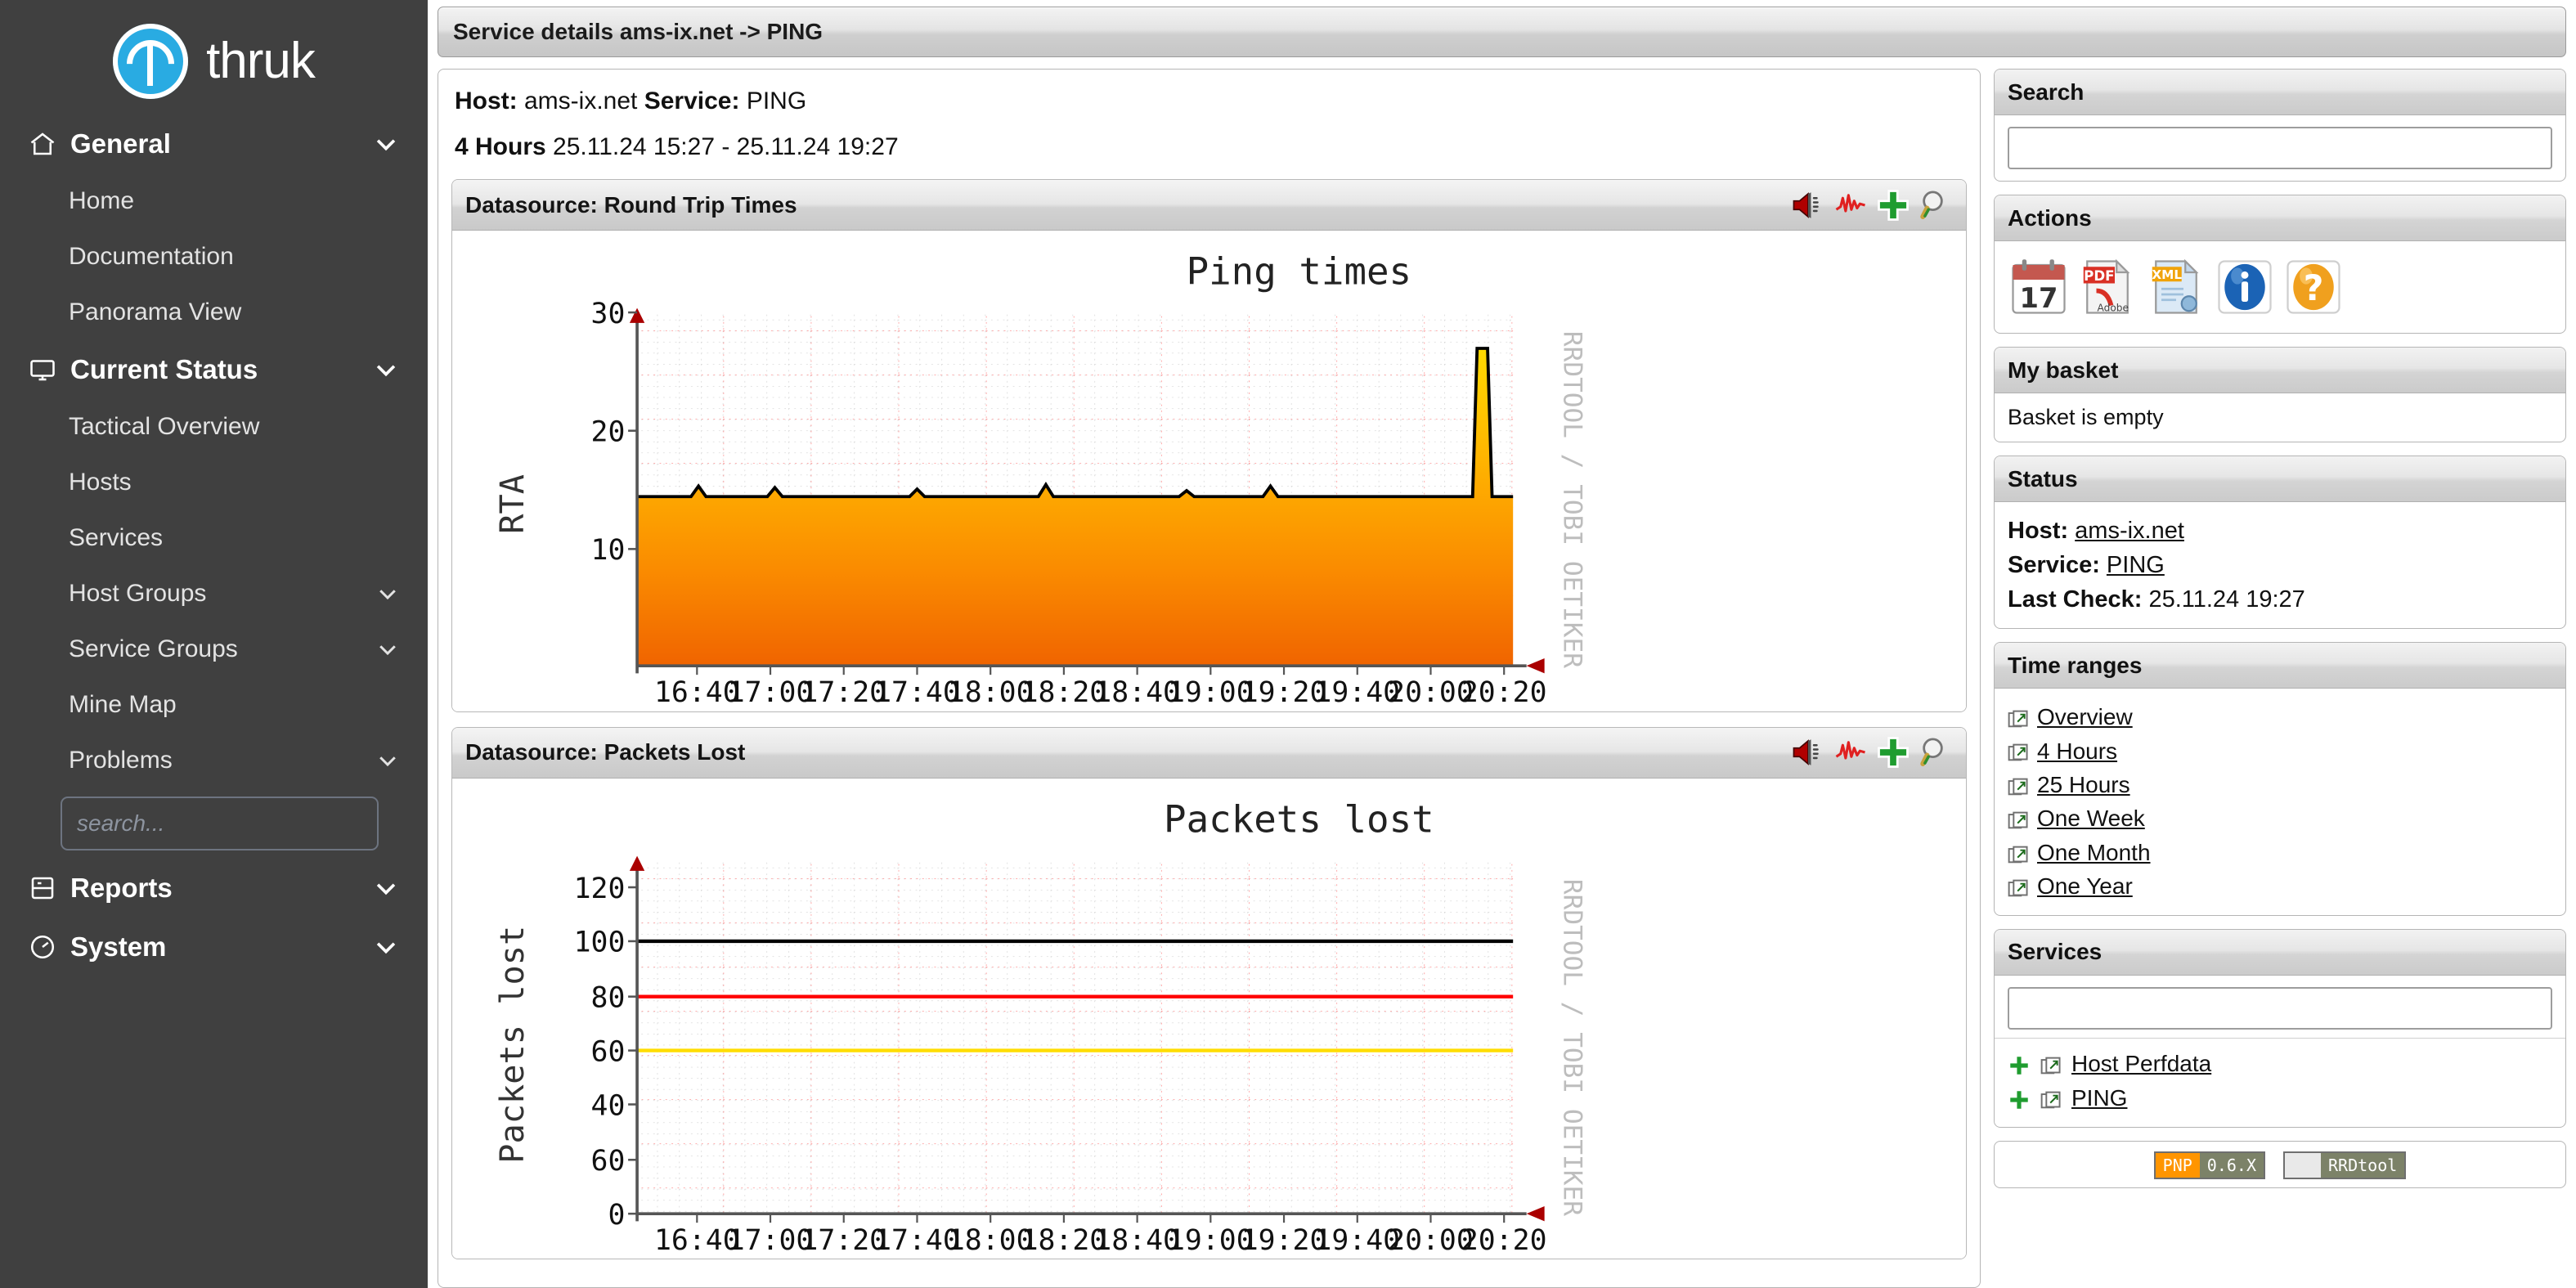 The image size is (2576, 1288). I want to click on time-range-label: One Week, so click(2091, 819).